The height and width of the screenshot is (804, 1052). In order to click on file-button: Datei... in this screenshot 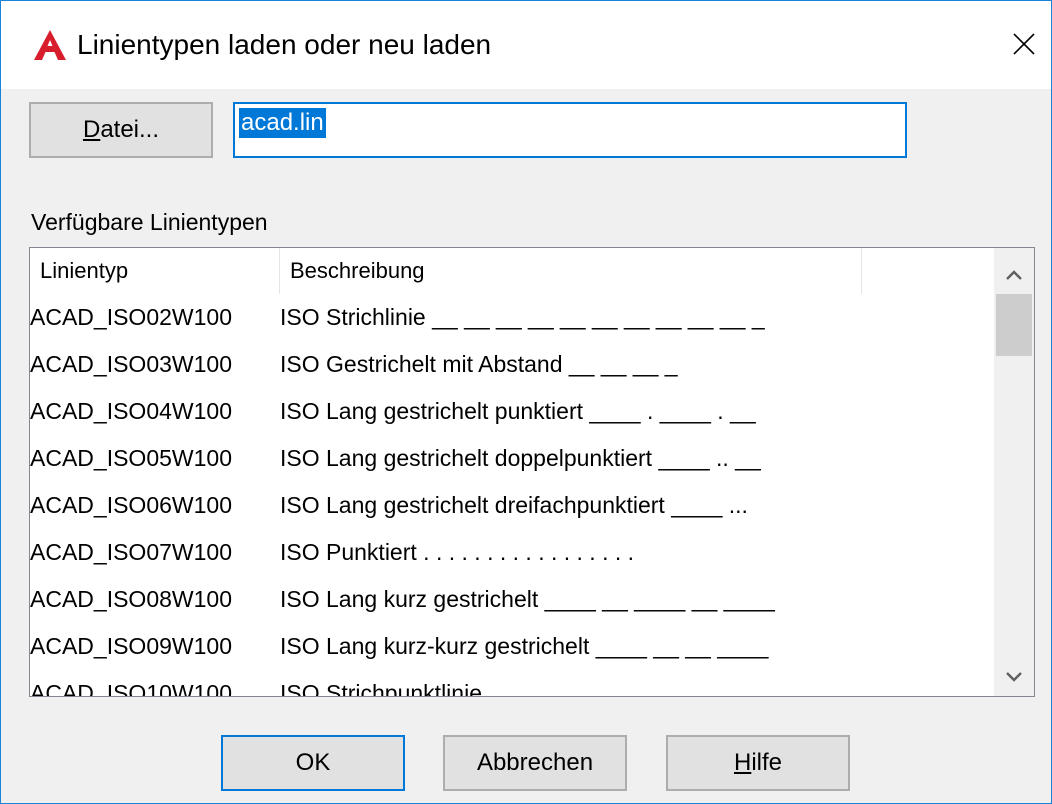, I will do `click(121, 130)`.